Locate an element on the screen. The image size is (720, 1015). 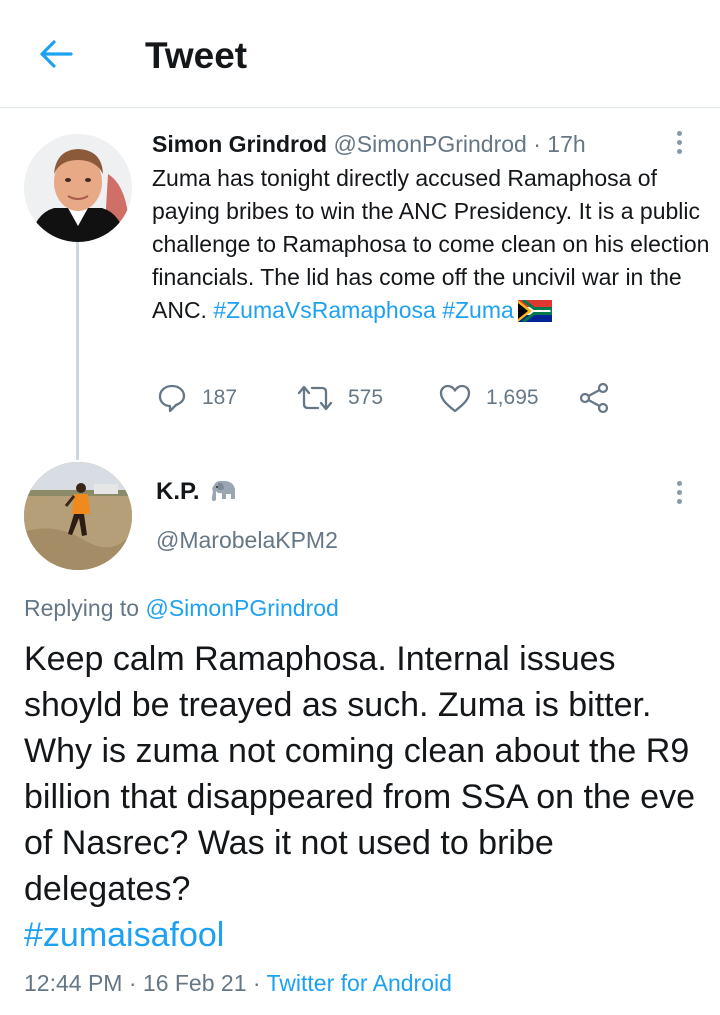
share-button is located at coordinates (594, 398).